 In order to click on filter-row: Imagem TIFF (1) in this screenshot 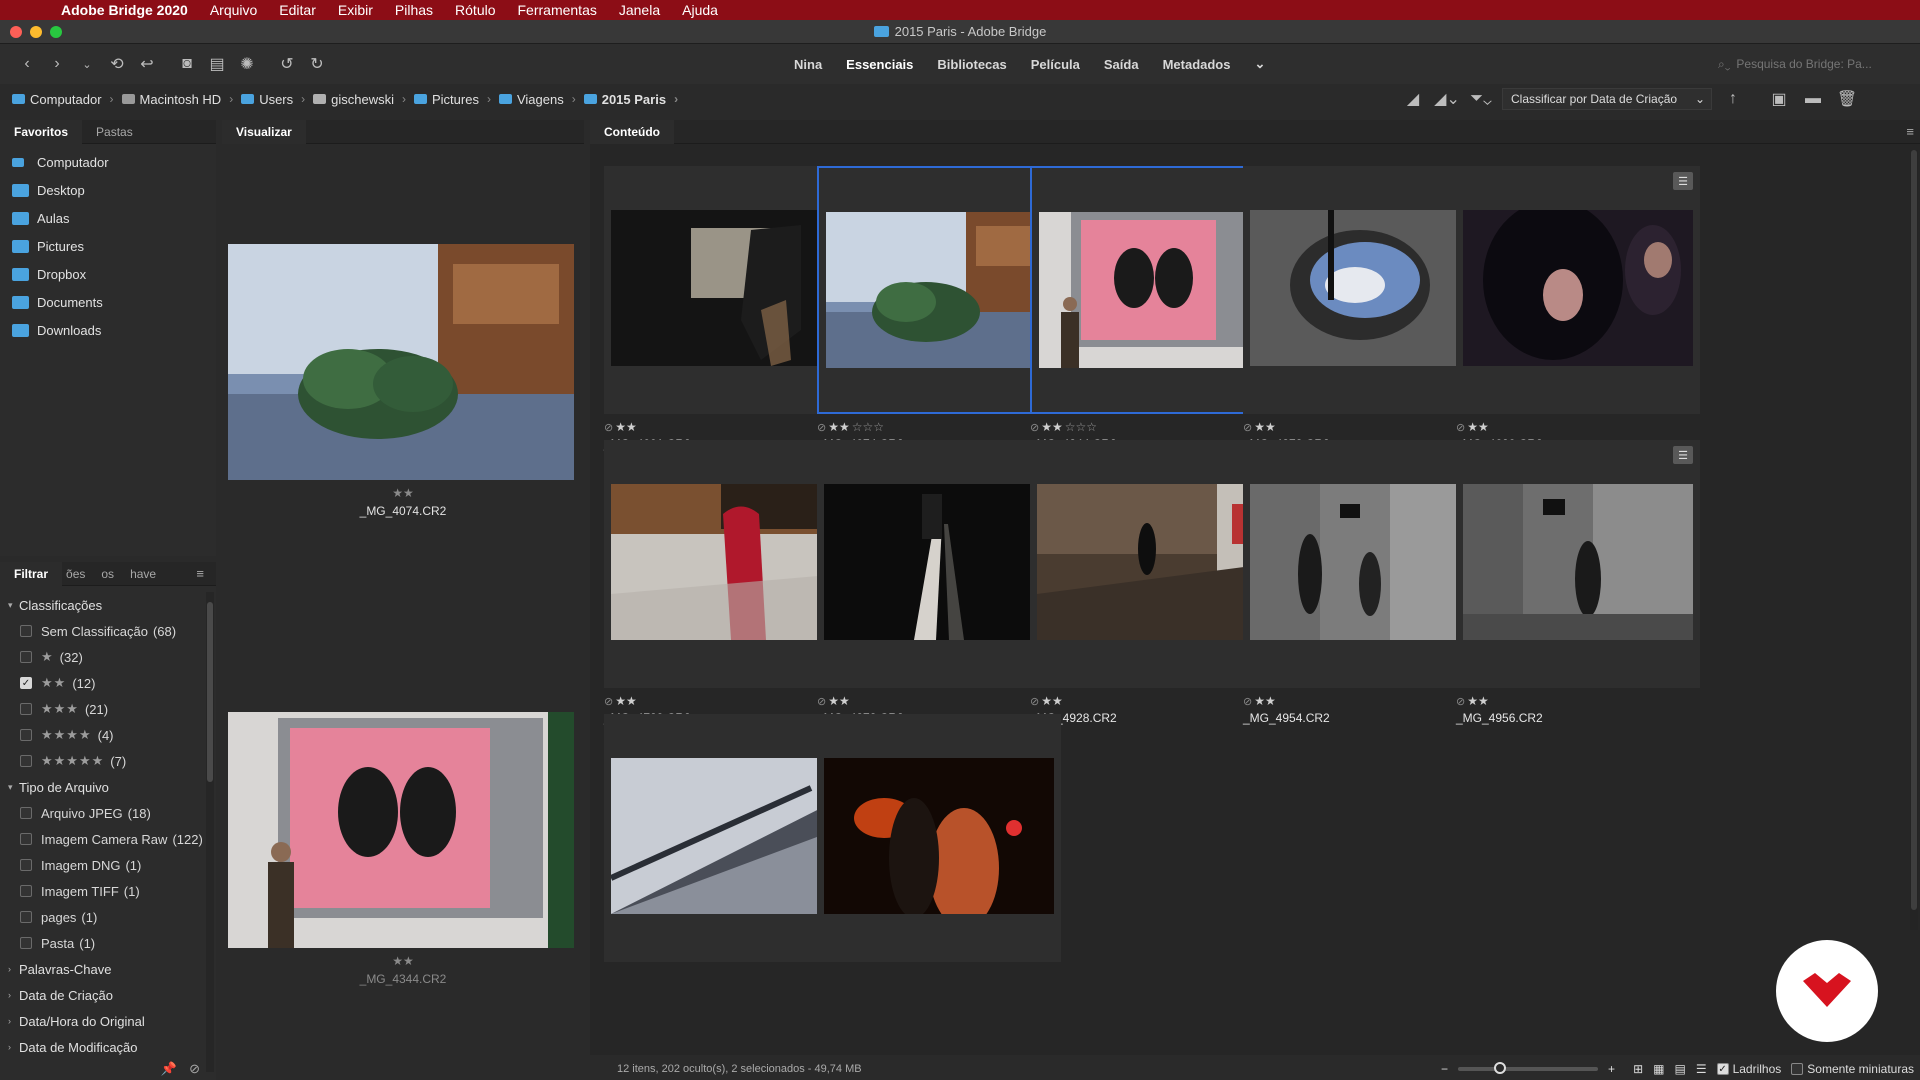, I will do `click(108, 891)`.